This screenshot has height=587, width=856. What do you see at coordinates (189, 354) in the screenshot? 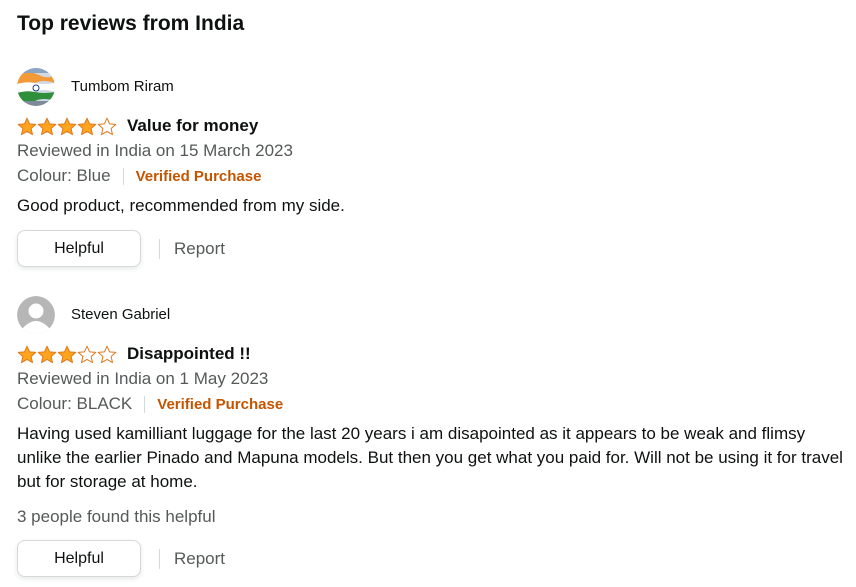
I see `review-title: Disappointed !!` at bounding box center [189, 354].